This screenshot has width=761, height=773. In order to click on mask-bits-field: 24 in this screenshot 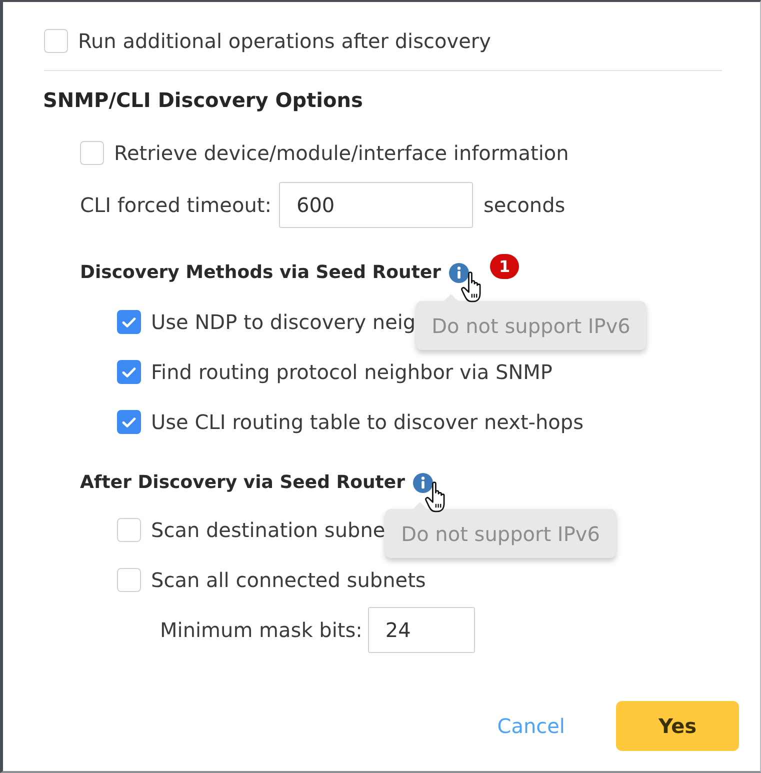, I will do `click(422, 630)`.